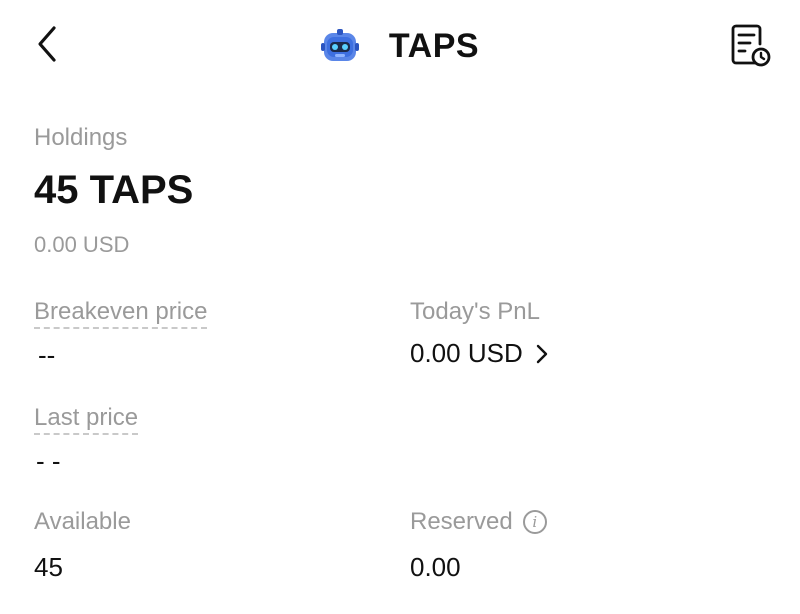  I want to click on order-history-button, so click(750, 46).